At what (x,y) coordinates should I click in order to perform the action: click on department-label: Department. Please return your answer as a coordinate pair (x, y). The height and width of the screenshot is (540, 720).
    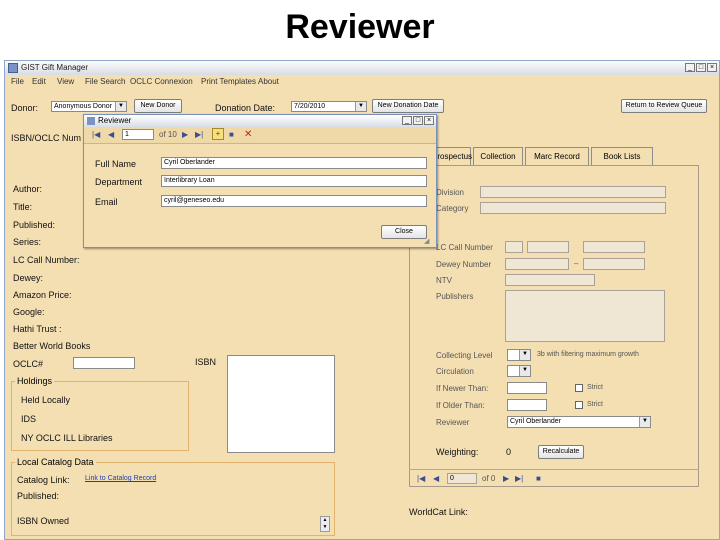
    Looking at the image, I should click on (119, 182).